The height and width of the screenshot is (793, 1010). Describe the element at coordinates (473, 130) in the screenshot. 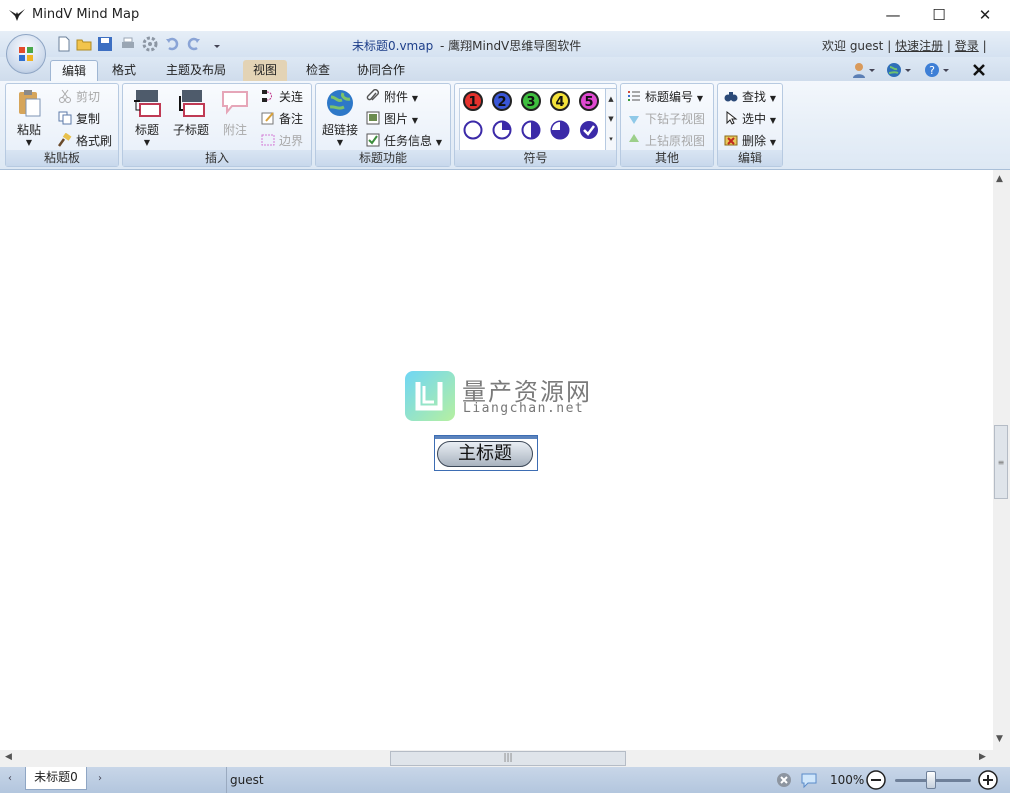

I see `progress-0-icon` at that location.